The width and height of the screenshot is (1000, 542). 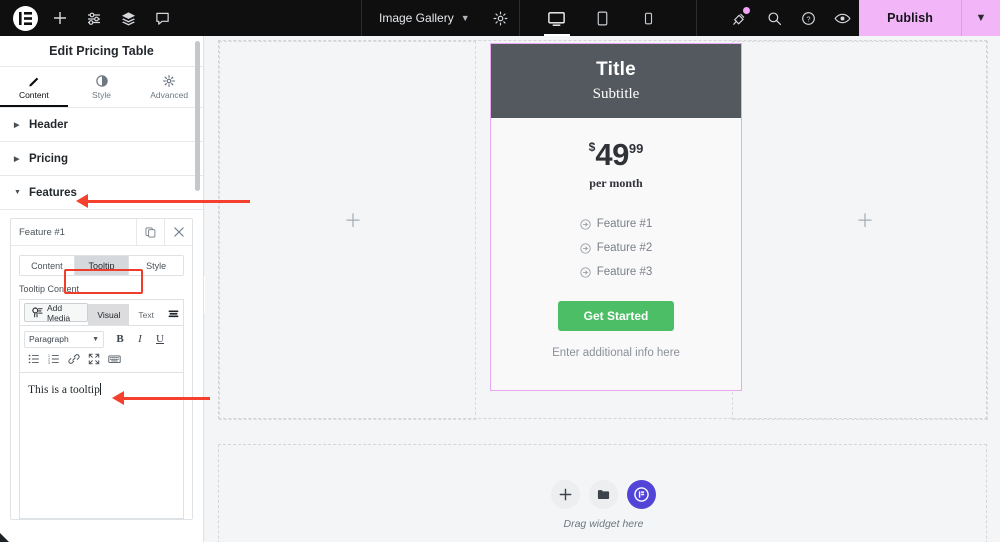 I want to click on panel-resize-handle, so click(x=4, y=537).